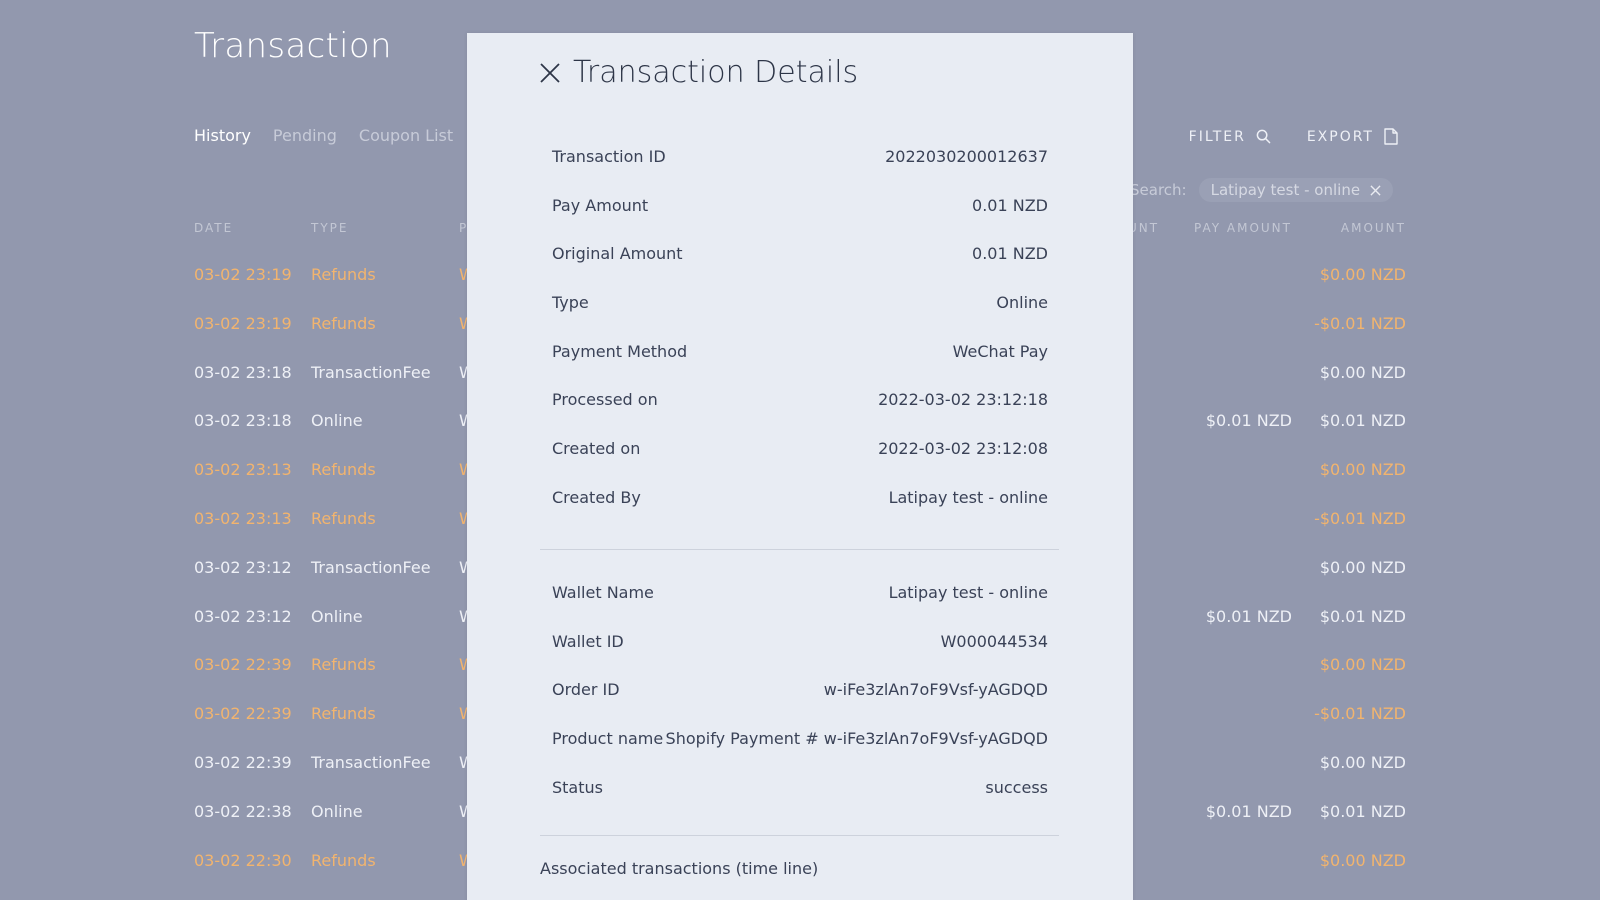 This screenshot has width=1600, height=900. Describe the element at coordinates (330, 228) in the screenshot. I see `header-type: TYPE` at that location.